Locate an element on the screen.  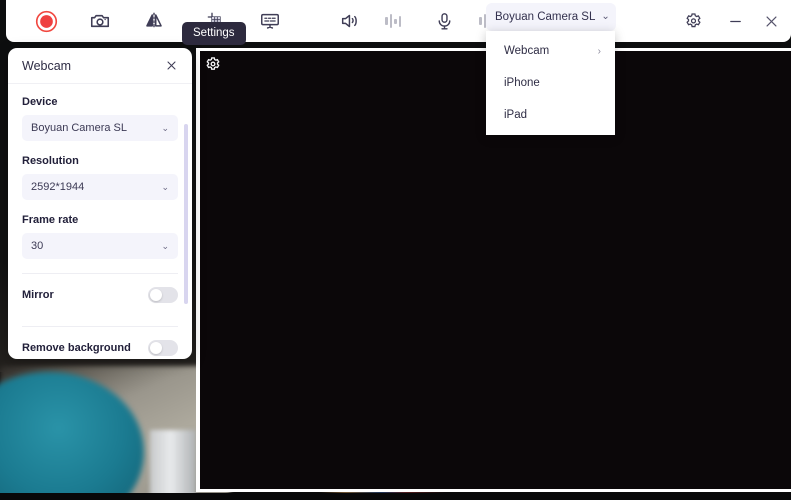
resolution-label: Resolution is located at coordinates (50, 161).